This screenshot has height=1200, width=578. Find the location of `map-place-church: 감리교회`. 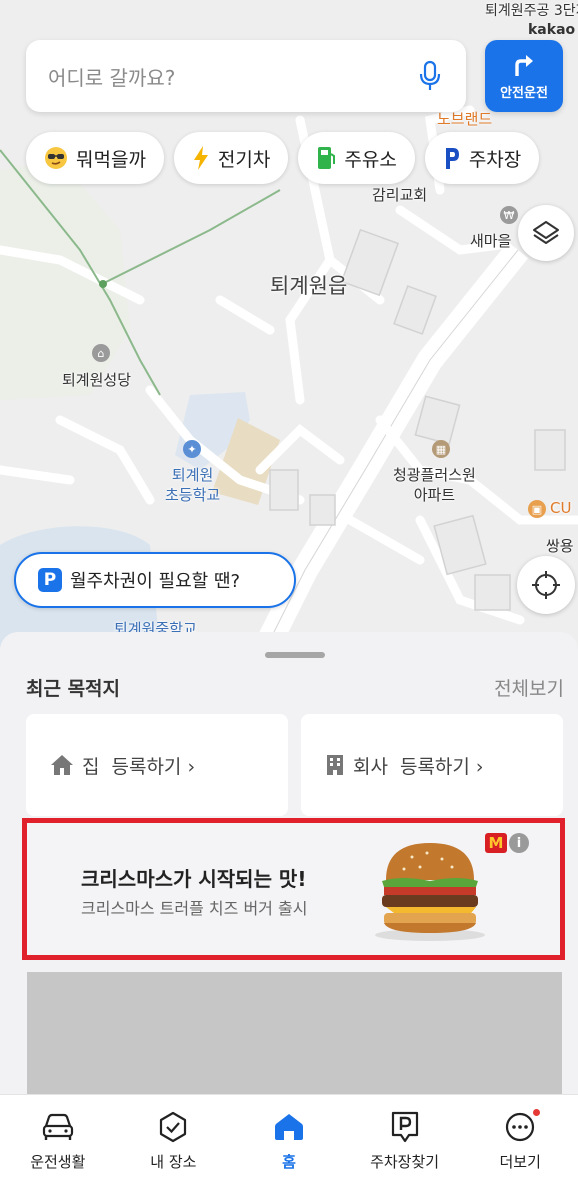

map-place-church: 감리교회 is located at coordinates (399, 194).